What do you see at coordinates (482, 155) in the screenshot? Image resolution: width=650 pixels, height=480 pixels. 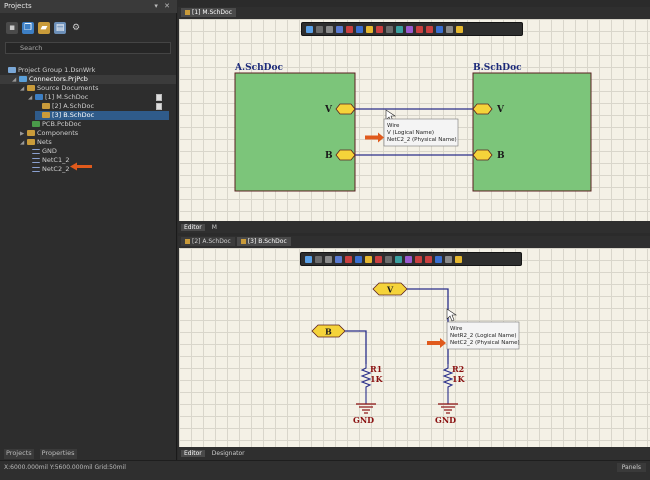 I see `sheet-entry-b-b` at bounding box center [482, 155].